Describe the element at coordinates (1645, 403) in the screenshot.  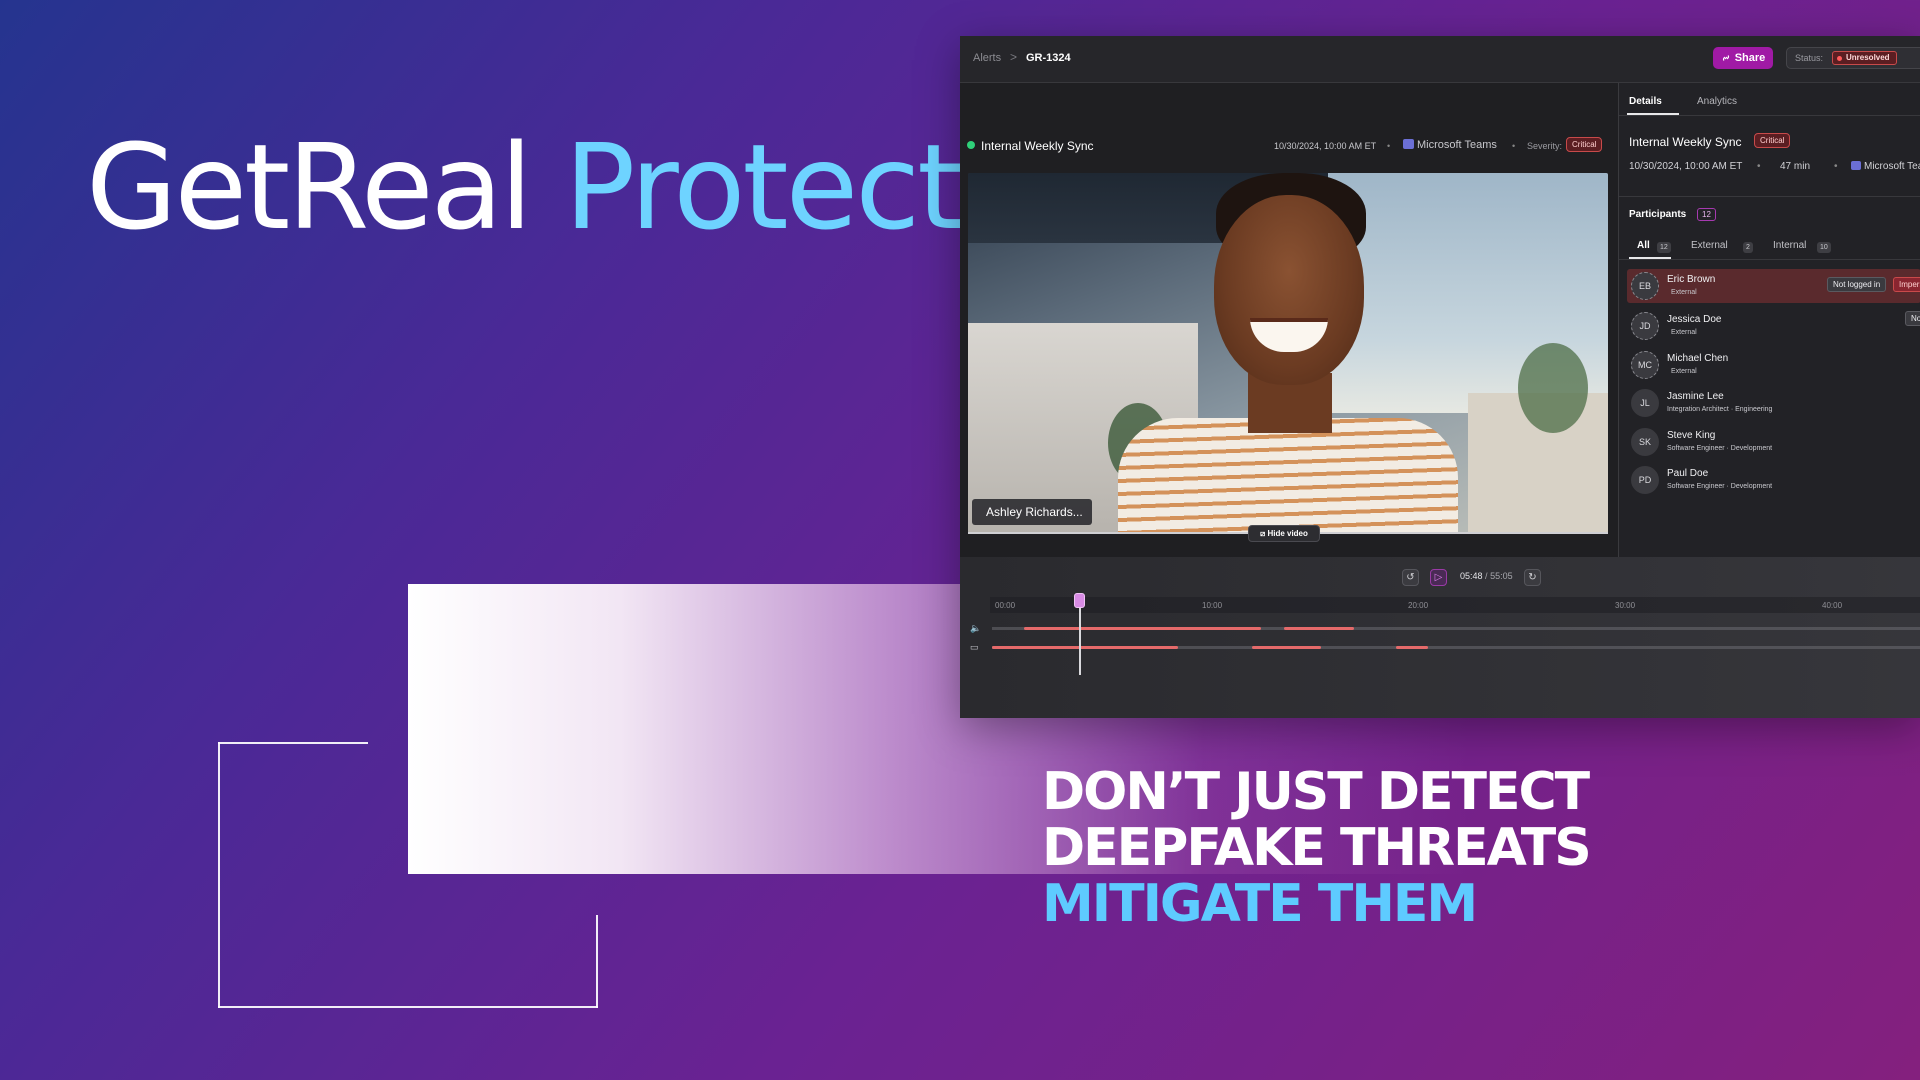
I see `avatar: JL` at that location.